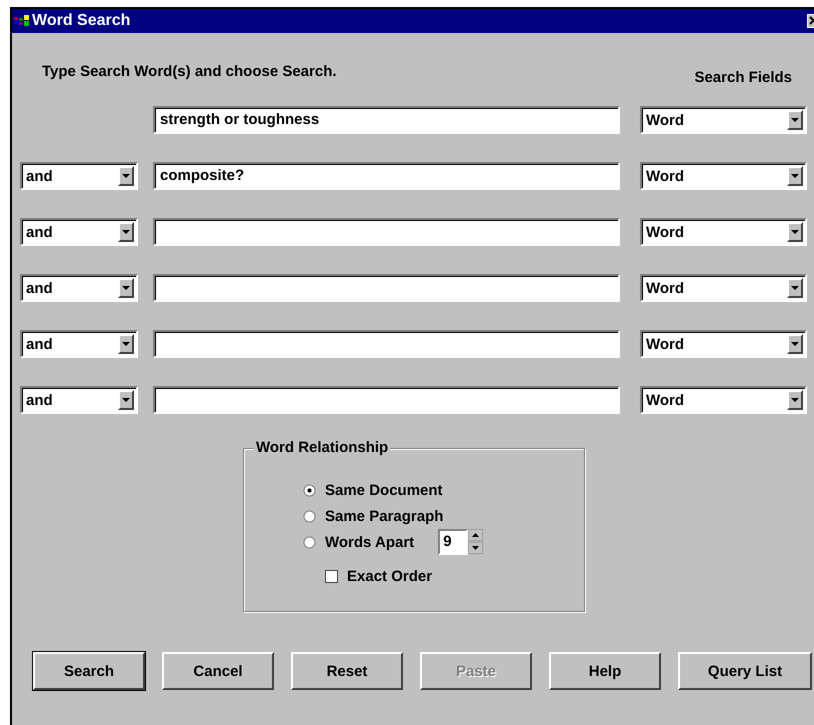 The height and width of the screenshot is (725, 814). Describe the element at coordinates (453, 542) in the screenshot. I see `spinner-field: 9` at that location.